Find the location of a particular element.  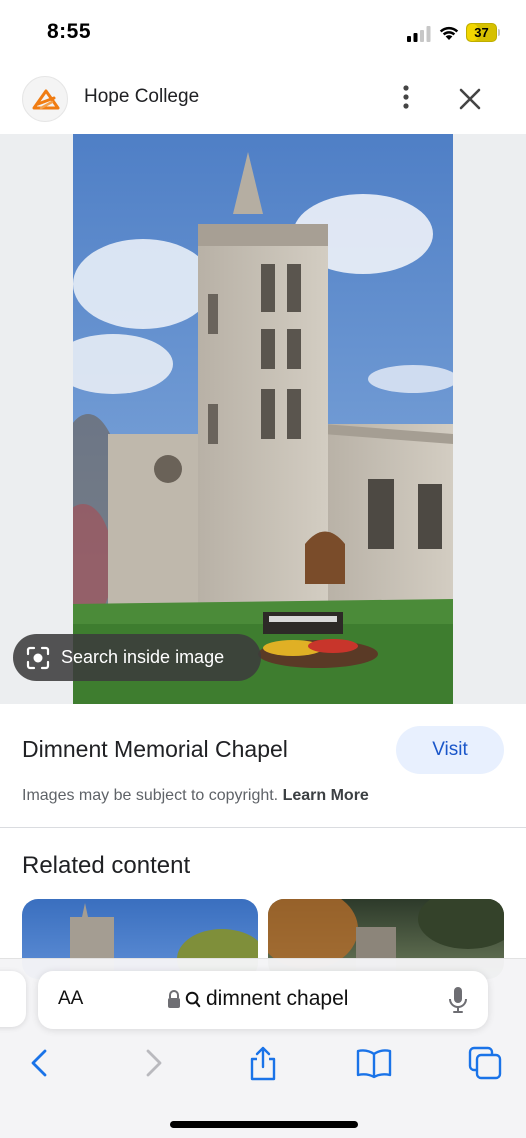

battery-indicator: 37 is located at coordinates (483, 32).